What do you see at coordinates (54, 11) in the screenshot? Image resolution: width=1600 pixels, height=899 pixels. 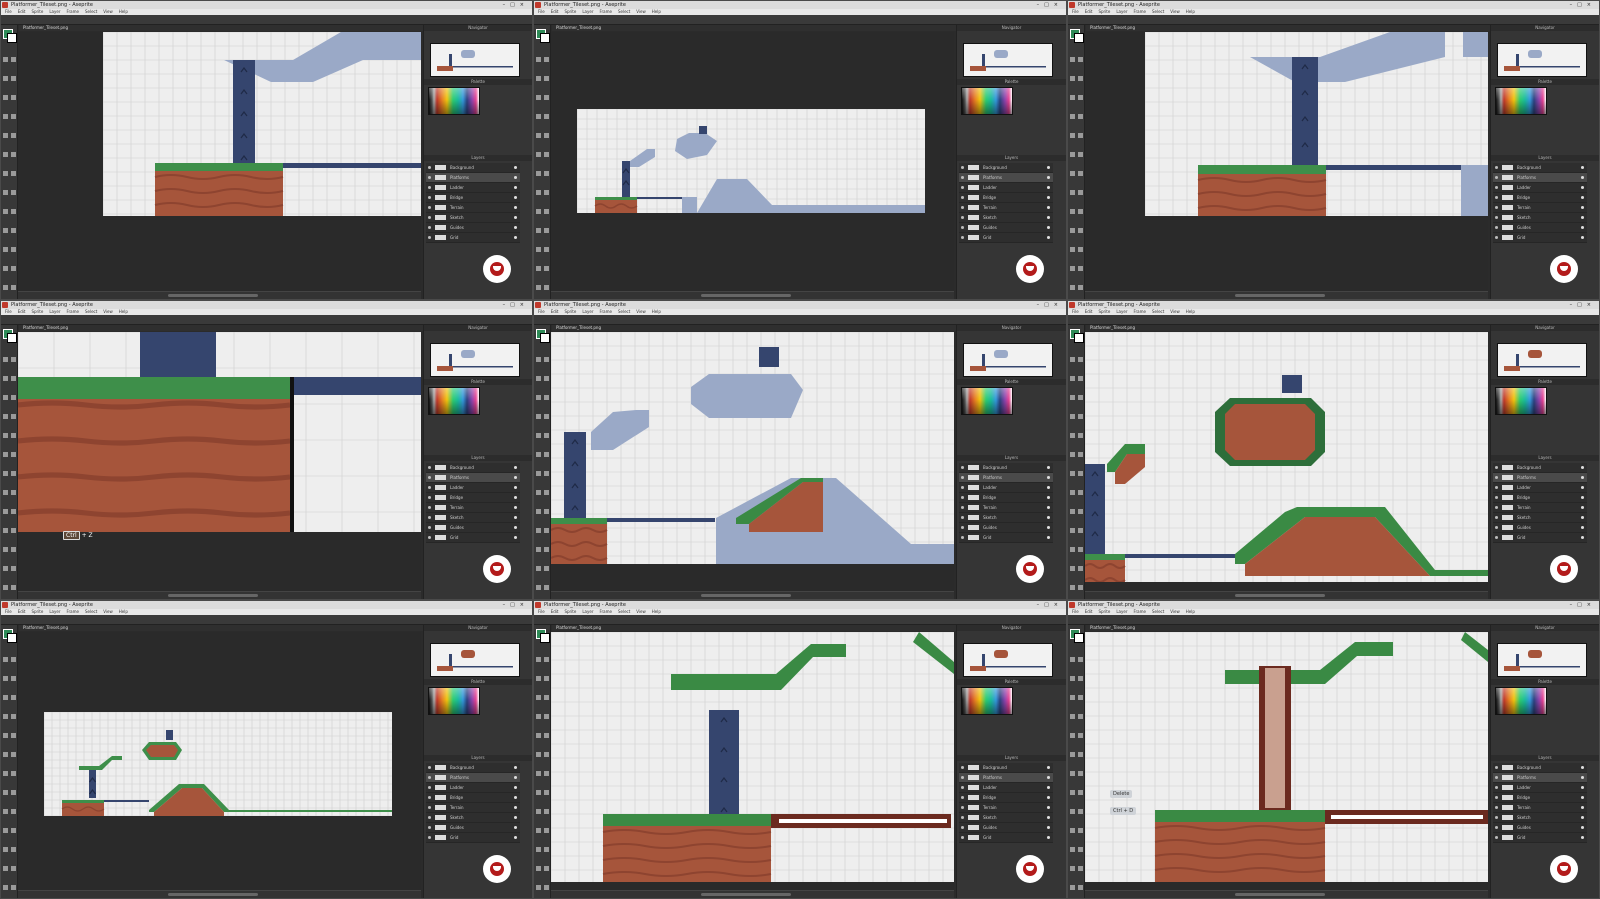 I see `menu-item: Layer` at bounding box center [54, 11].